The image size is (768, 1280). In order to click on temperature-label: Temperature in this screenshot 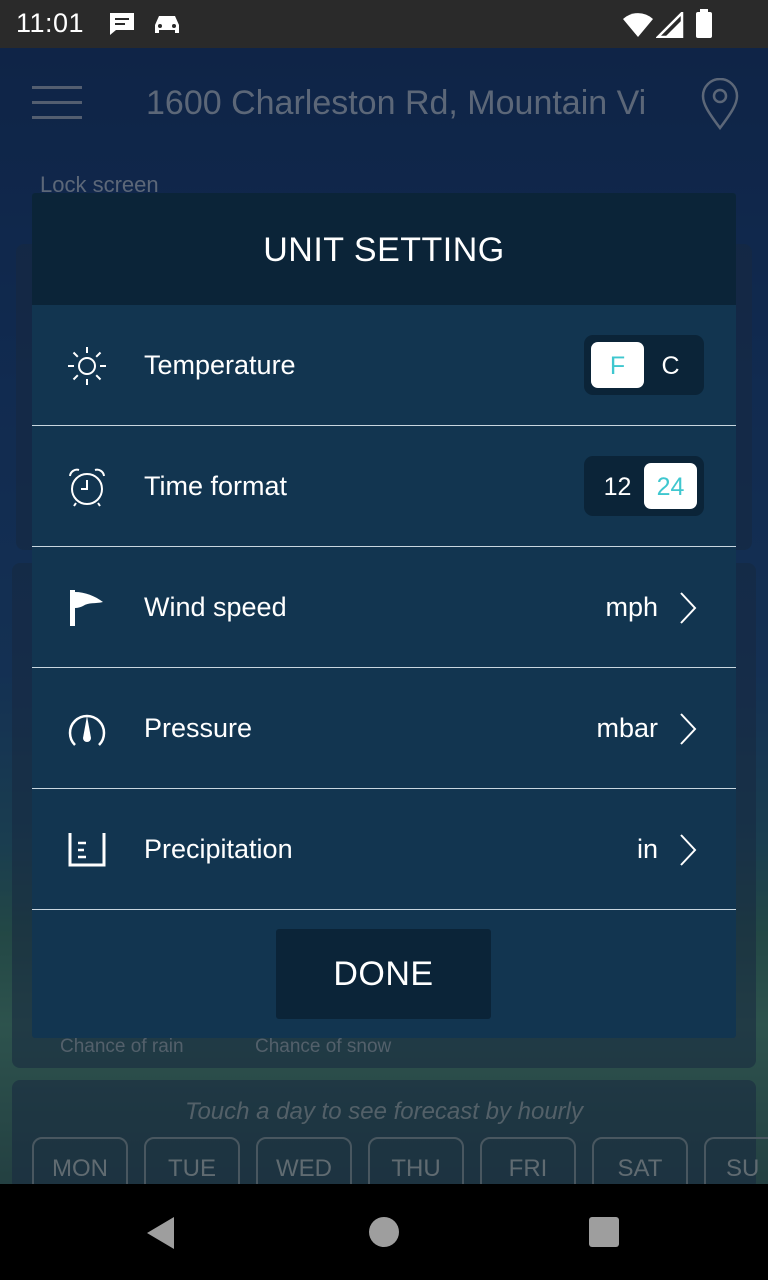, I will do `click(220, 365)`.